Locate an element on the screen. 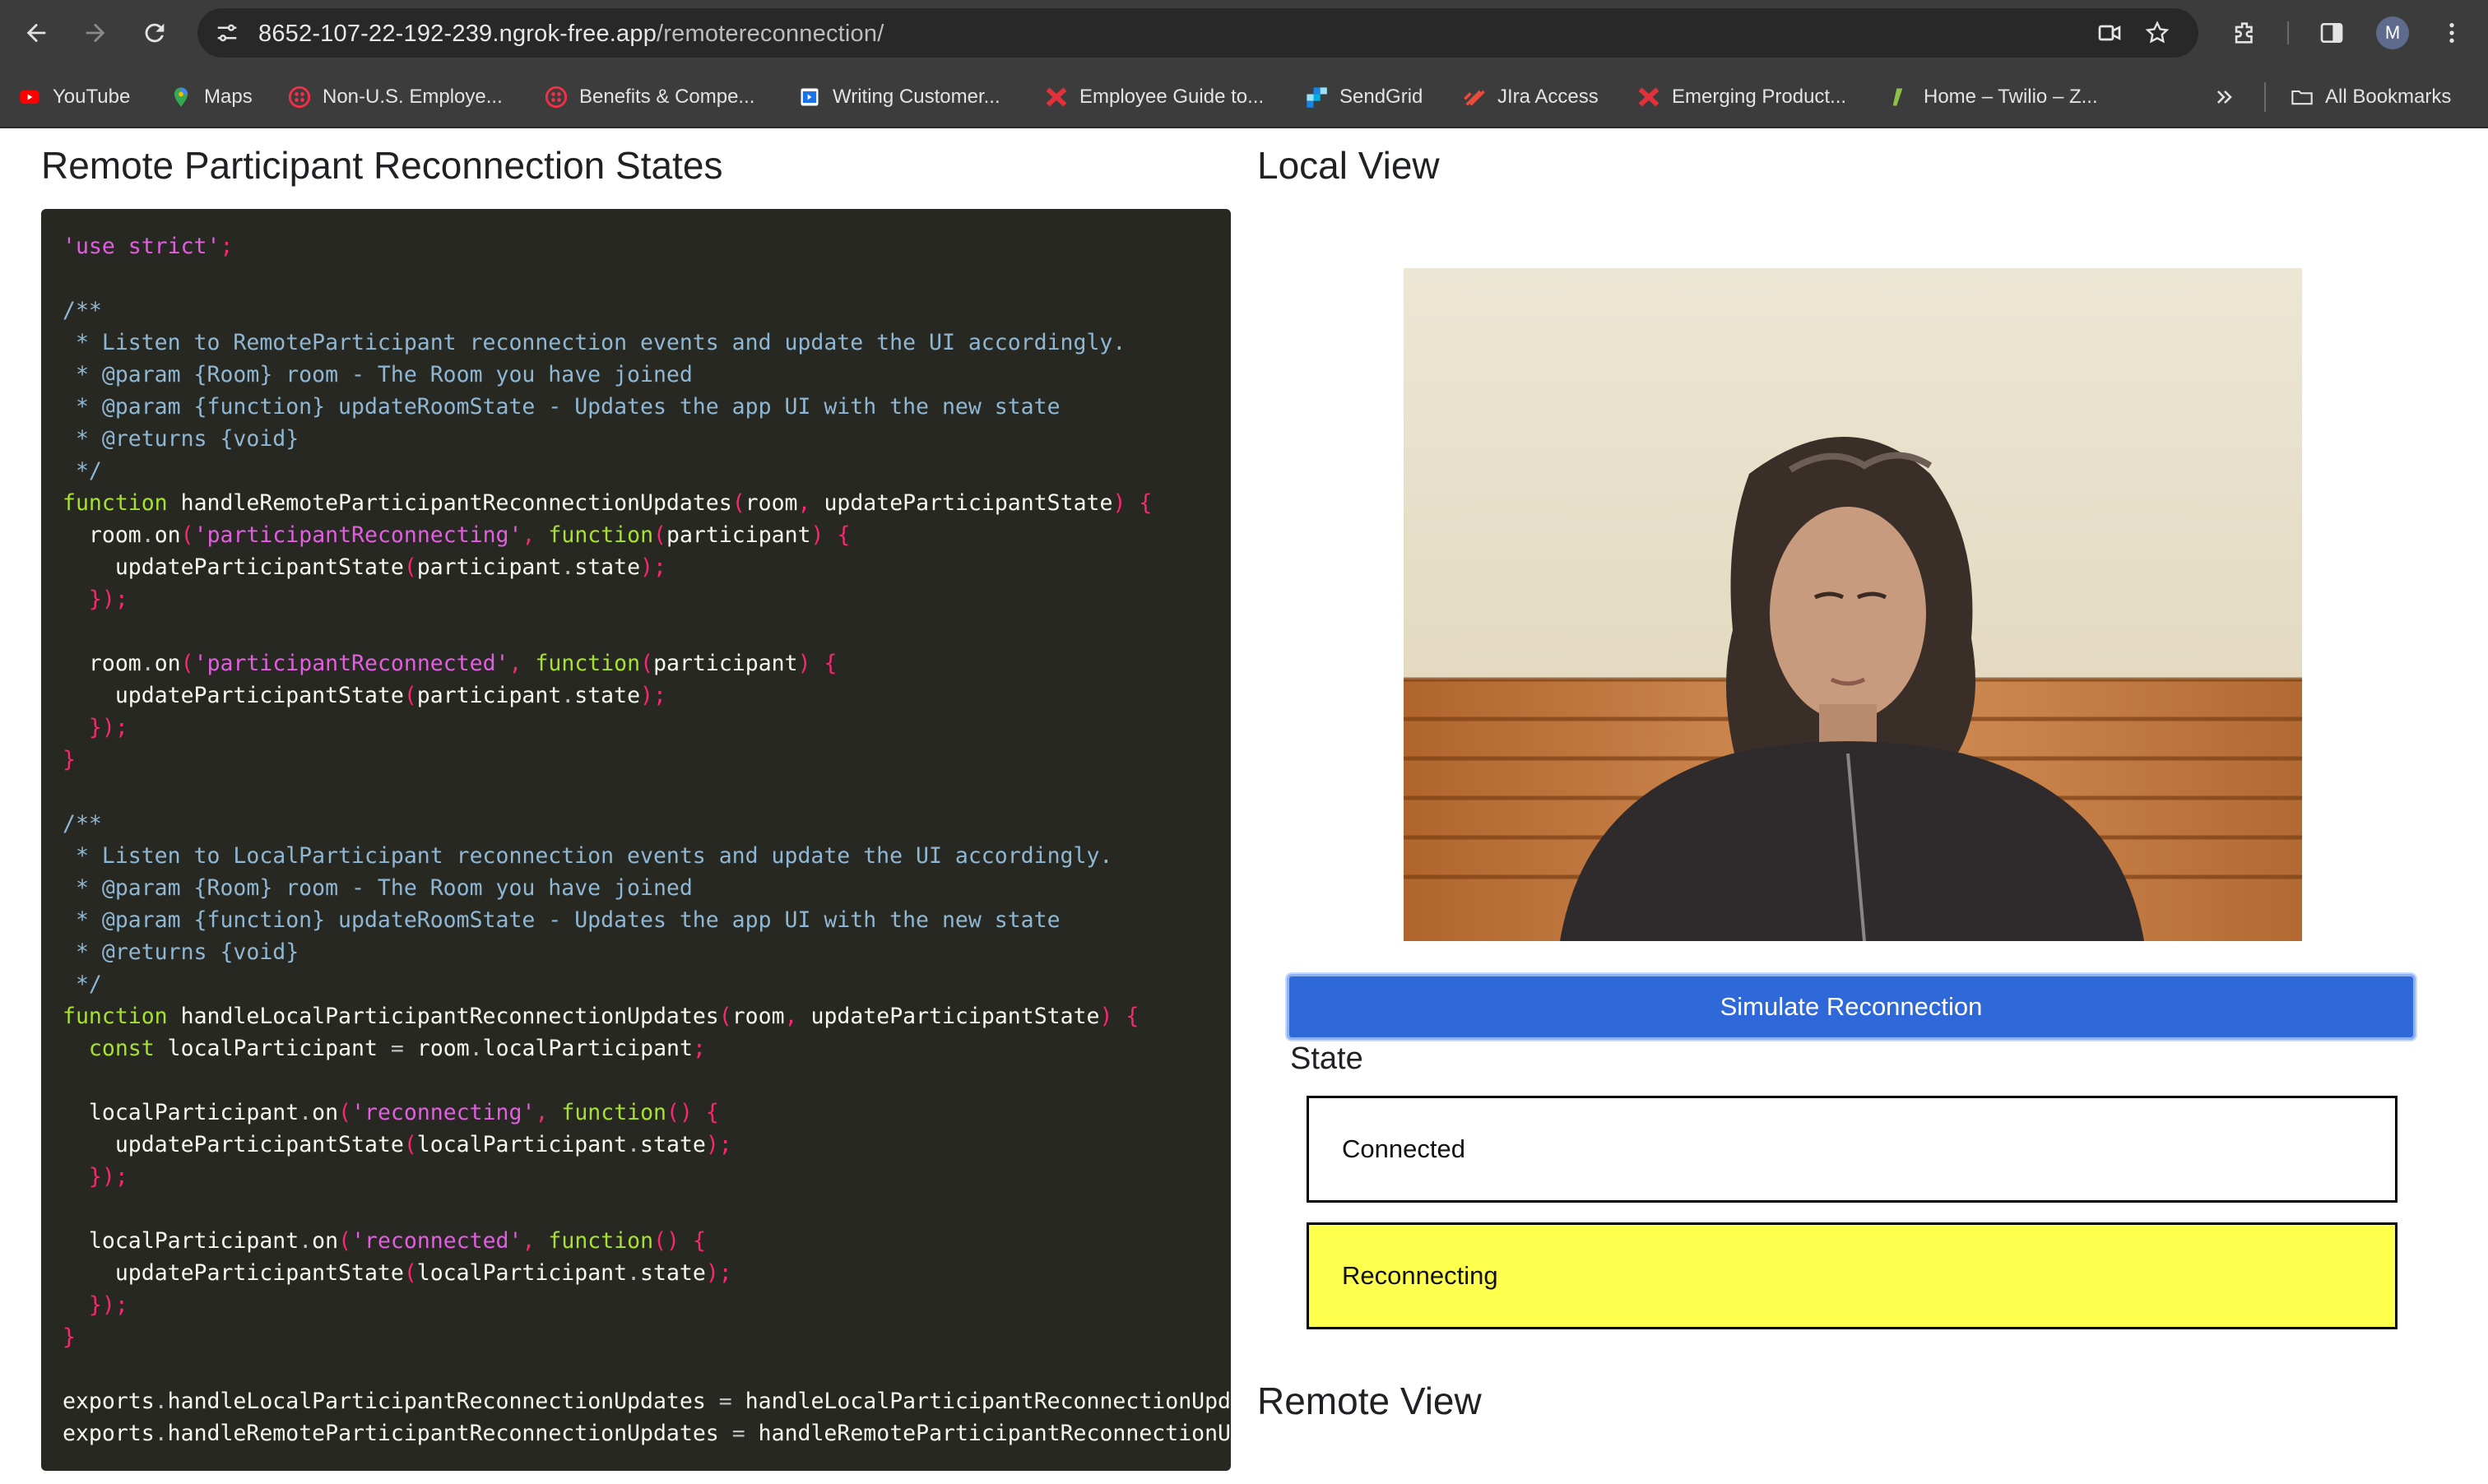 The image size is (2488, 1484). zendesk-icon is located at coordinates (1901, 97).